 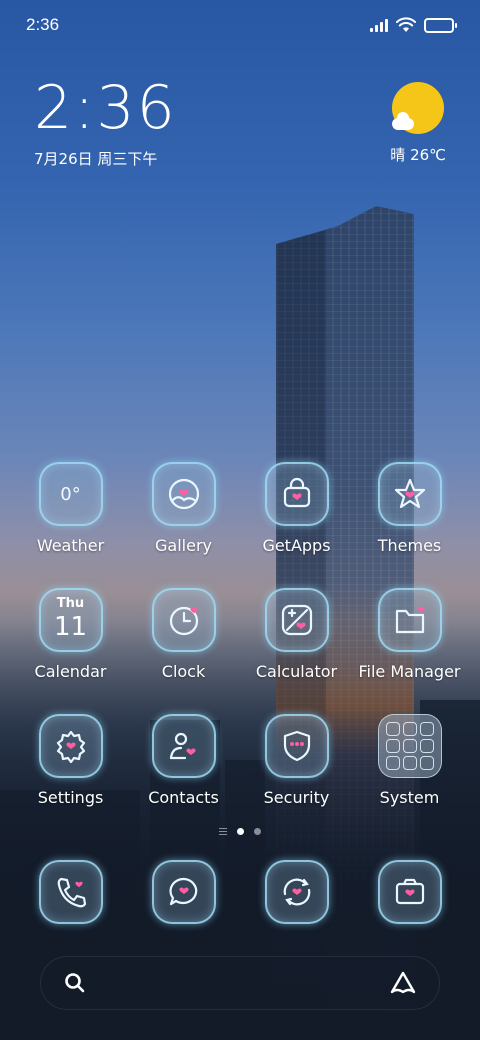 I want to click on app-clock: Clock, so click(x=183, y=645).